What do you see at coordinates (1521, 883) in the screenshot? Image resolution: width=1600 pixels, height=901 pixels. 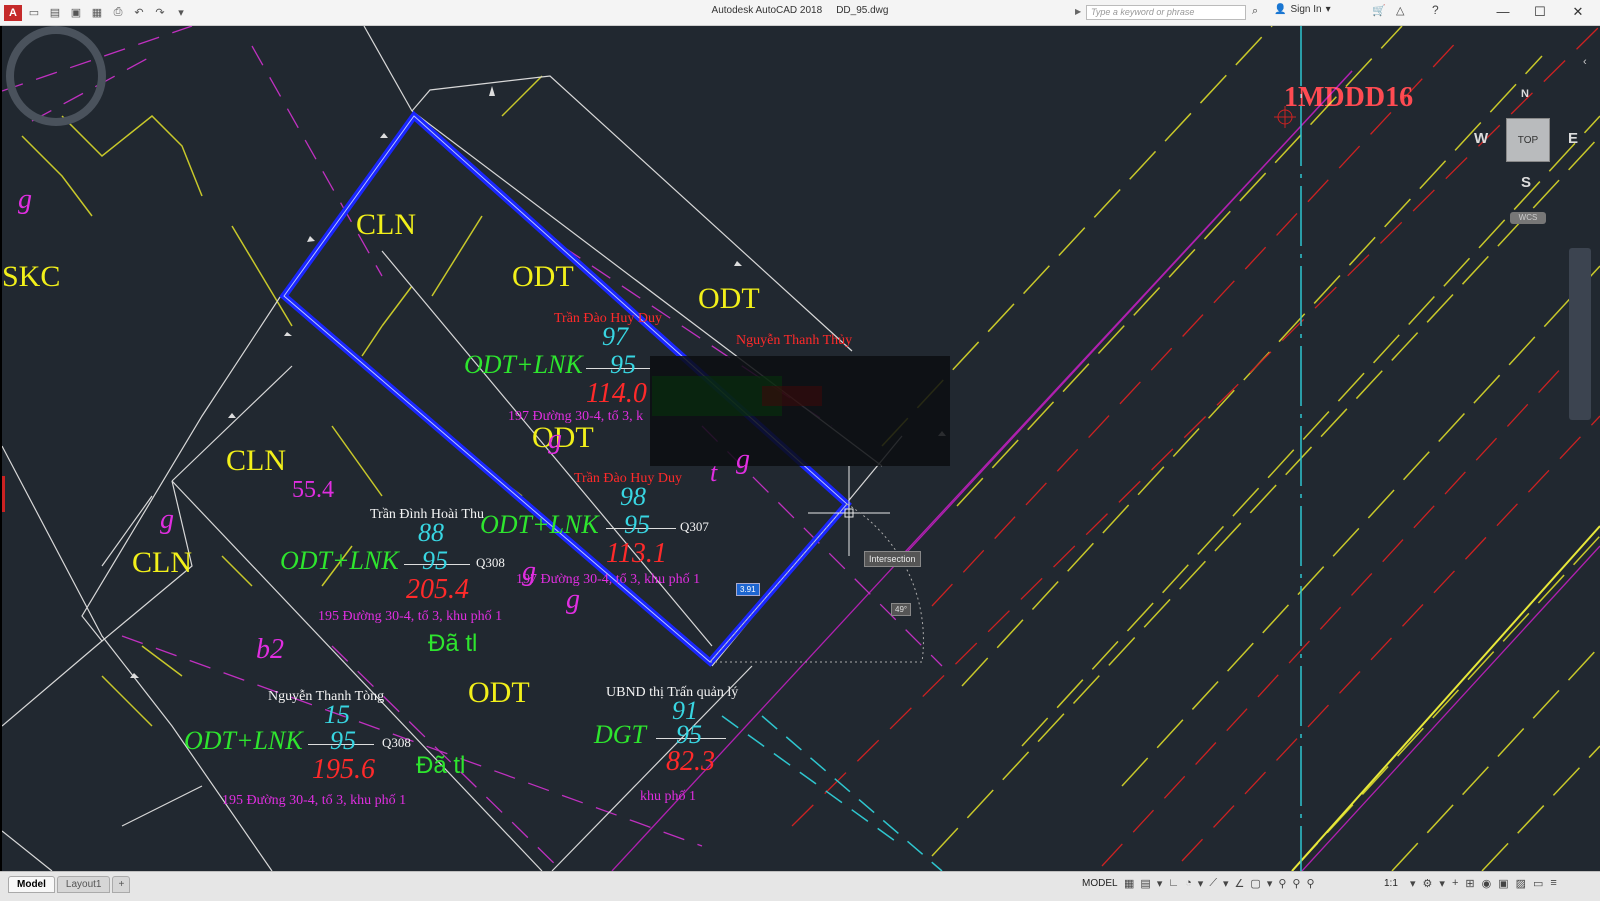 I see `isolate-objects-icon: ▨` at bounding box center [1521, 883].